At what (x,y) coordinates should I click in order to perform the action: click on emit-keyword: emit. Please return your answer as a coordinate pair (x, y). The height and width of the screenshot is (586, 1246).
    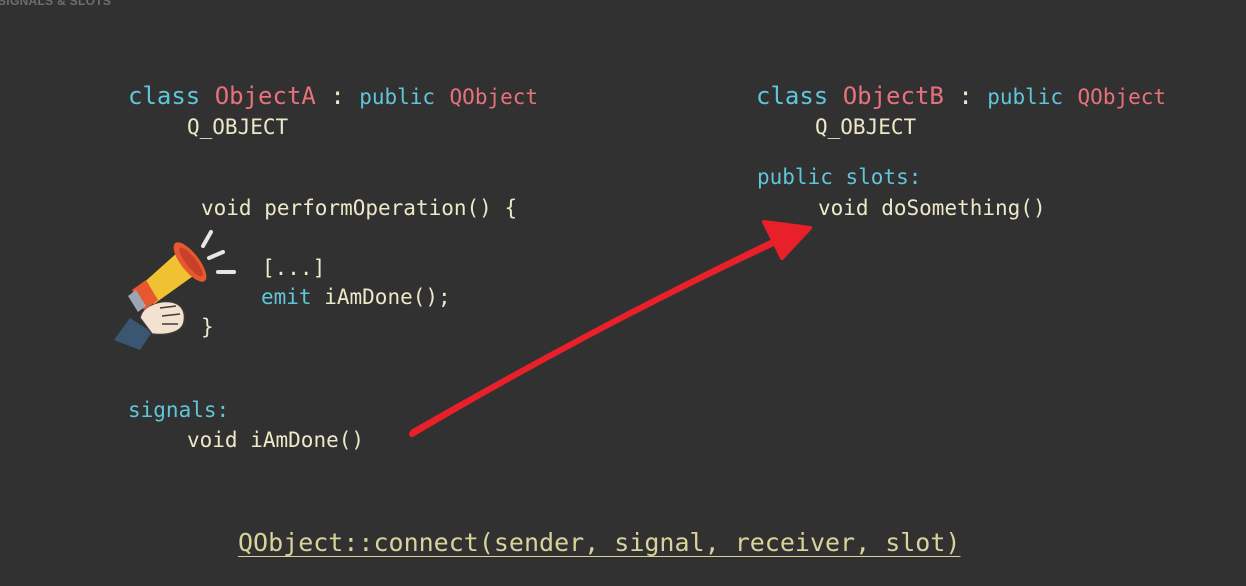
    Looking at the image, I should click on (286, 297).